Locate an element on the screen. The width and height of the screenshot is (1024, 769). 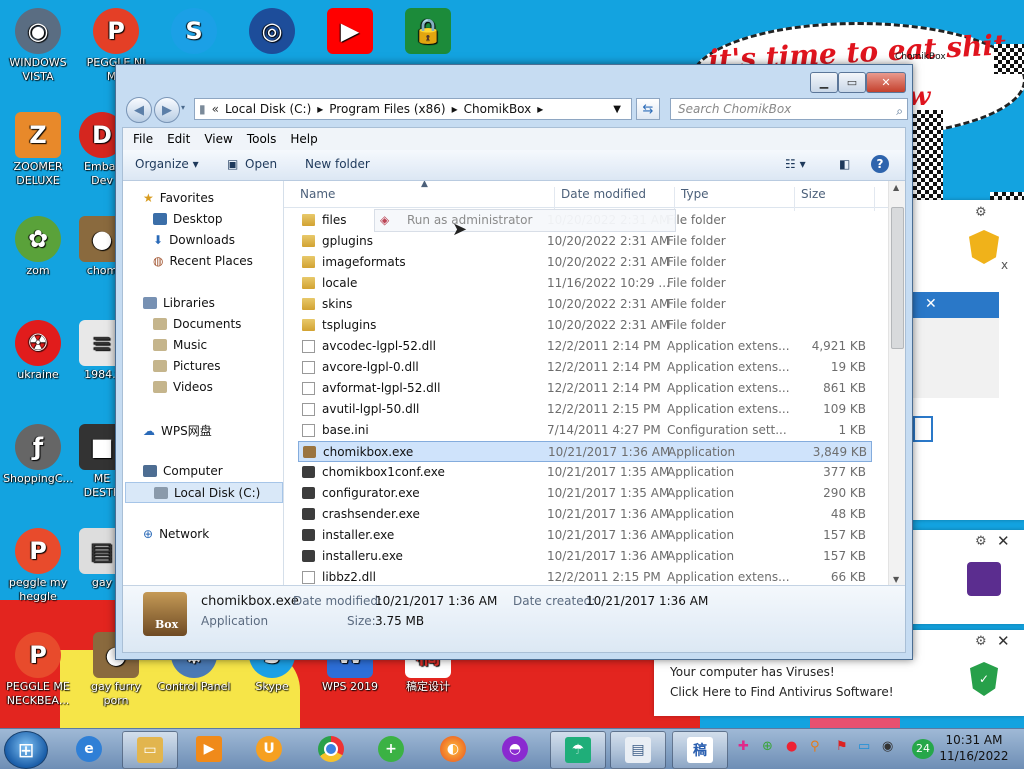
open-button: Open is located at coordinates (261, 164).